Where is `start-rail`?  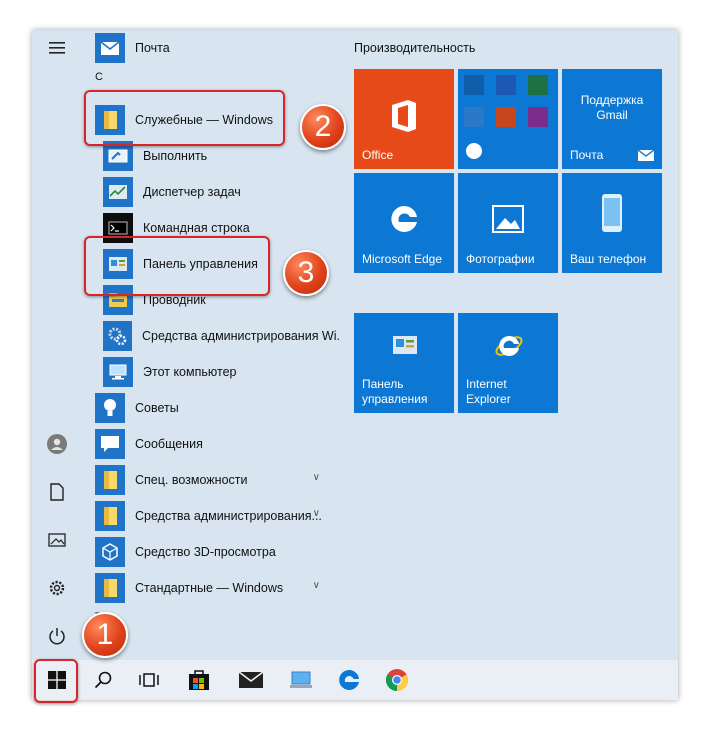
start-rail is located at coordinates (57, 345).